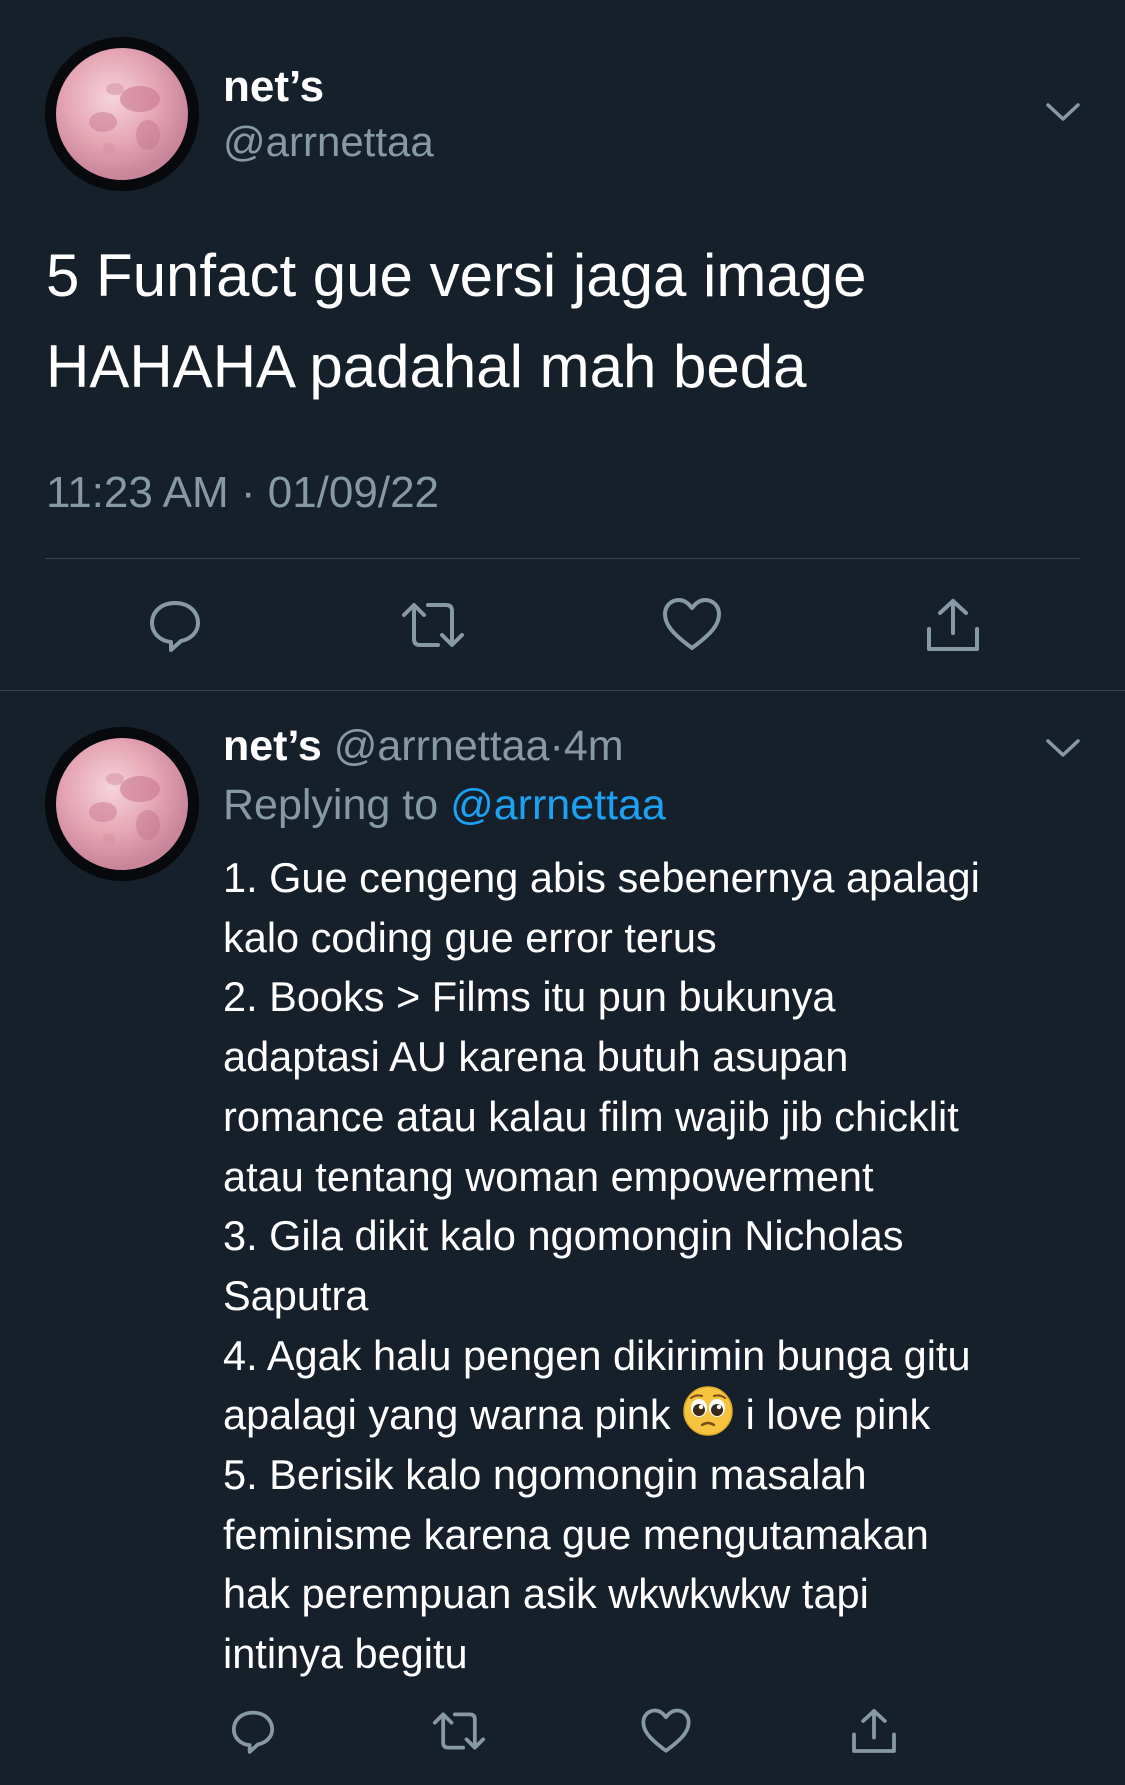 Image resolution: width=1125 pixels, height=1785 pixels. Describe the element at coordinates (456, 275) in the screenshot. I see `tweet-text-line: 5 Funfact gue versi jaga image` at that location.